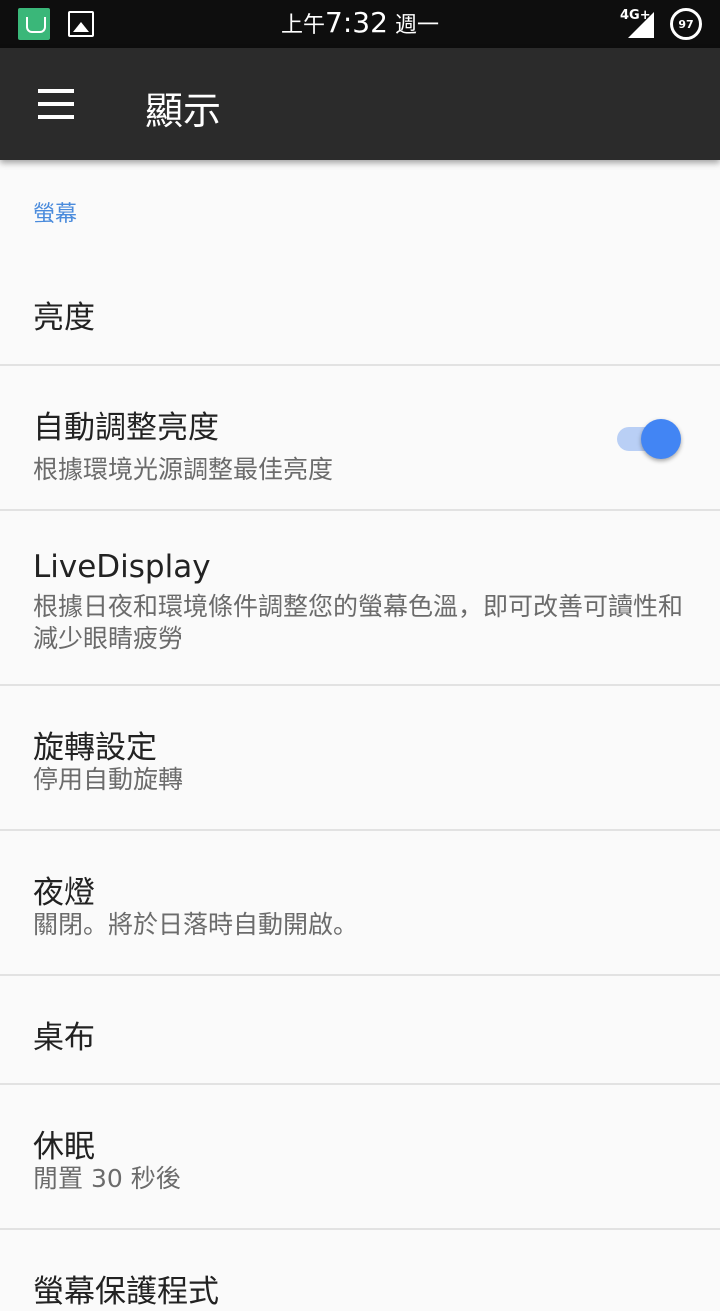 The image size is (720, 1311). I want to click on setting-title: 螢幕保護程式, so click(126, 1292).